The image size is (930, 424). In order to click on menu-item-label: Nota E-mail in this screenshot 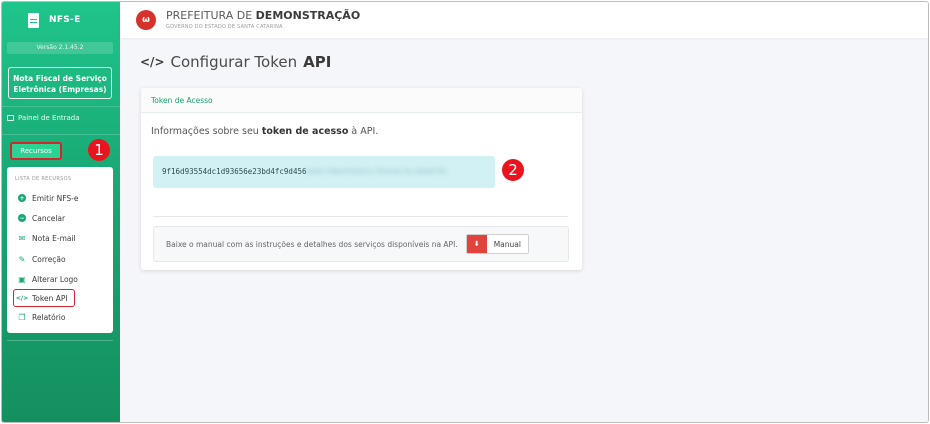, I will do `click(54, 239)`.